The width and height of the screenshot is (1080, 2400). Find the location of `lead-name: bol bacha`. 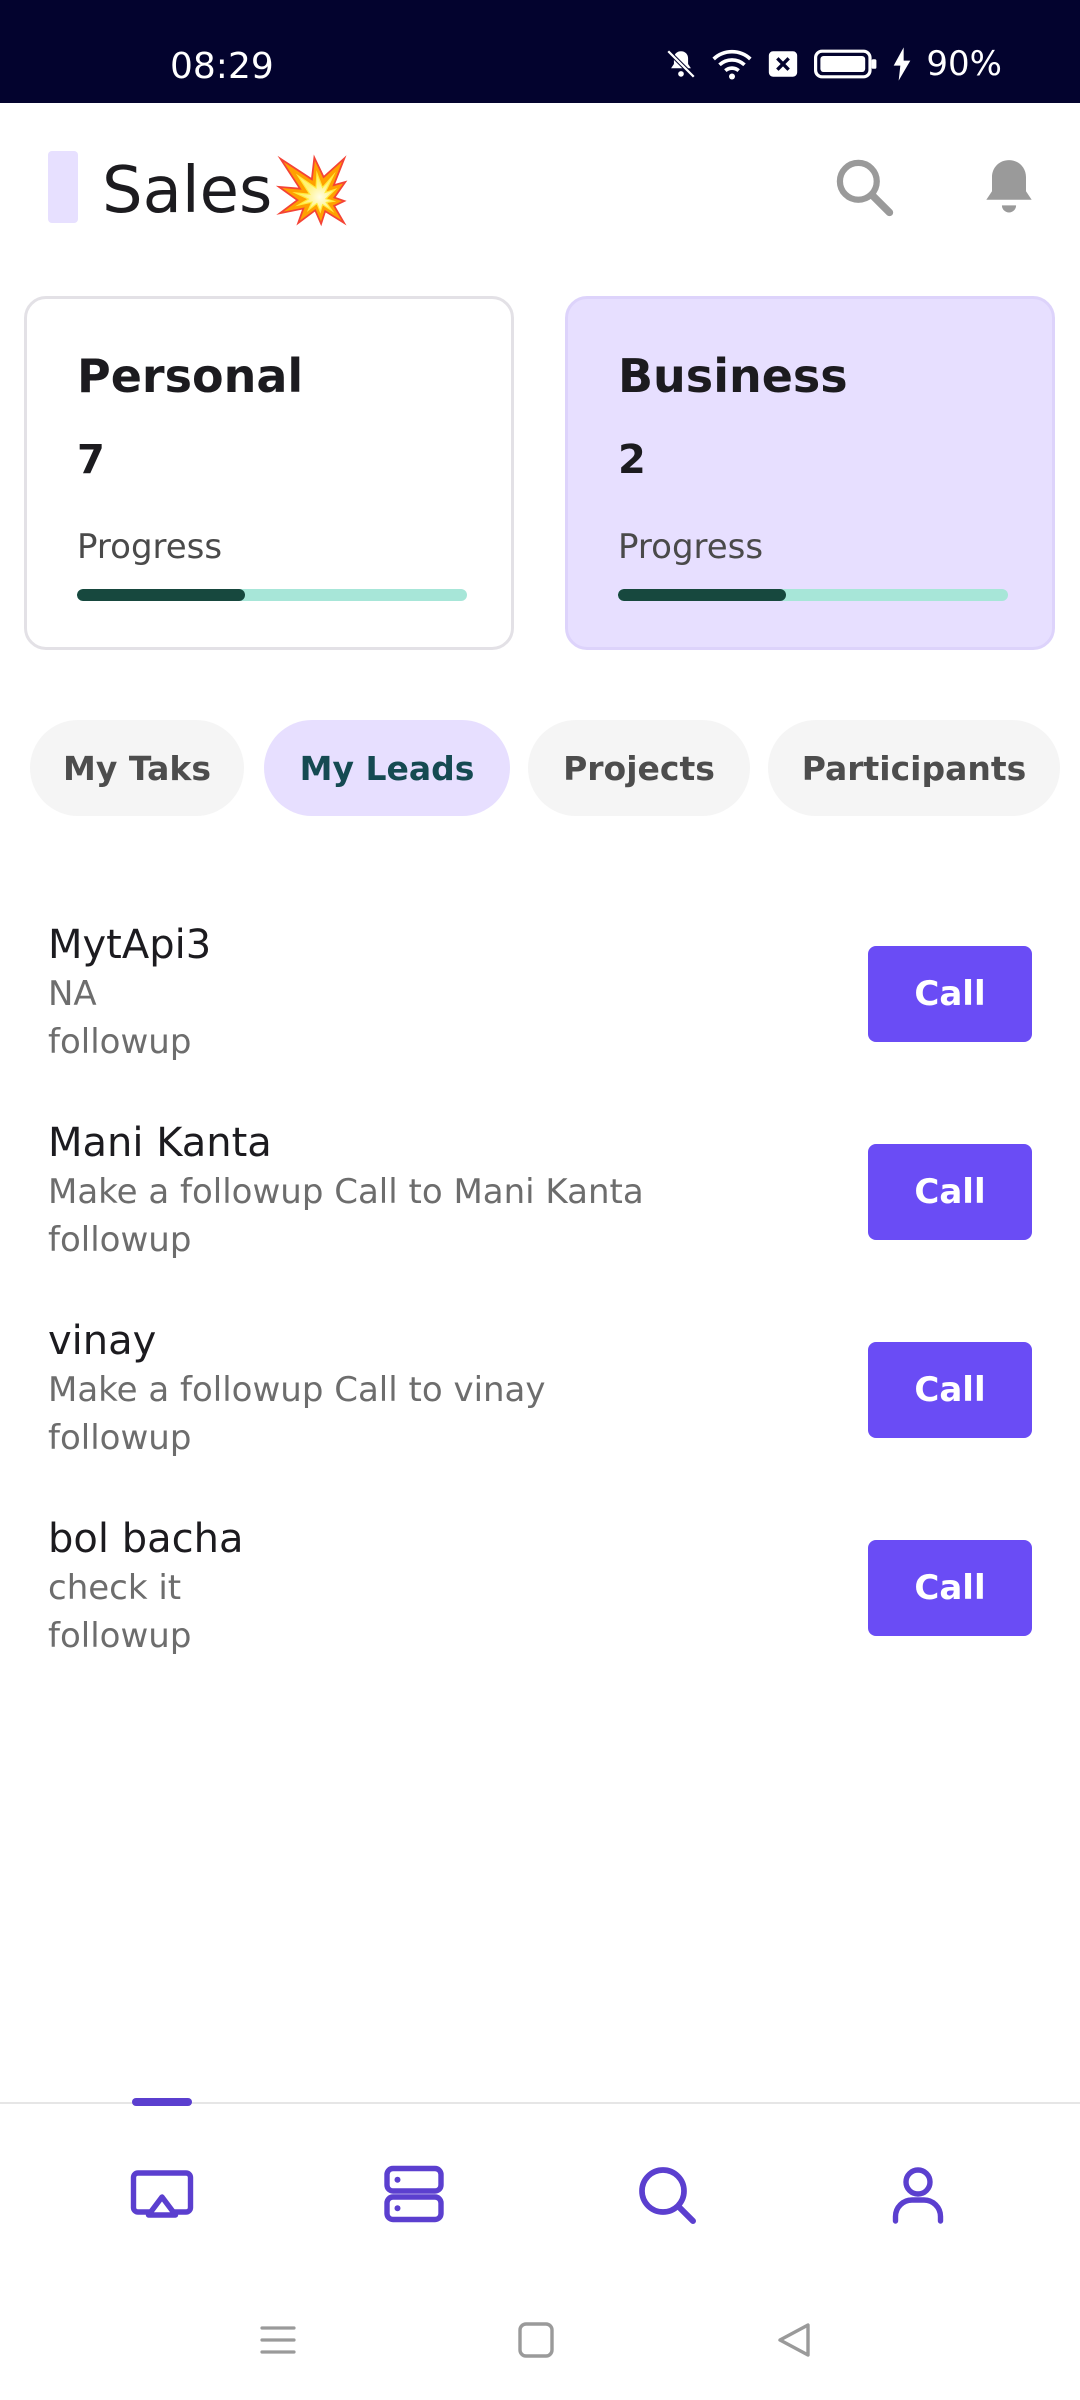

lead-name: bol bacha is located at coordinates (146, 1539).